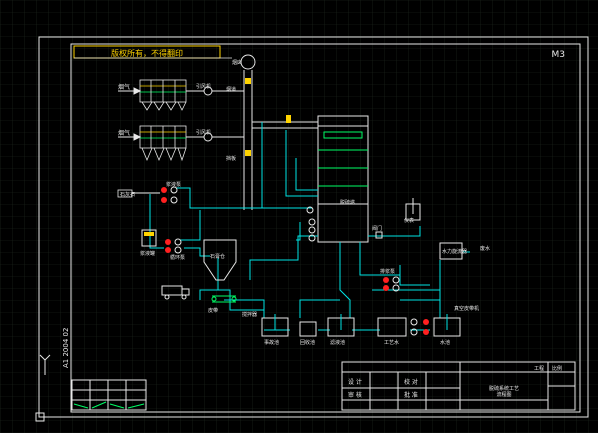 Image resolution: width=598 pixels, height=433 pixels. What do you see at coordinates (127, 194) in the screenshot?
I see `reagent-label: 石灰石` at bounding box center [127, 194].